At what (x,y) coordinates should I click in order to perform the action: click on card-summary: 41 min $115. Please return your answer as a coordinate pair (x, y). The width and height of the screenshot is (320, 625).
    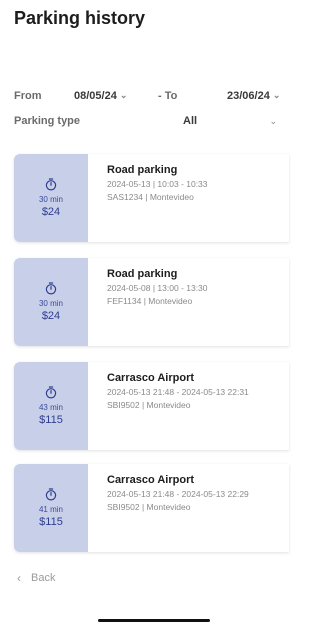
    Looking at the image, I should click on (51, 508).